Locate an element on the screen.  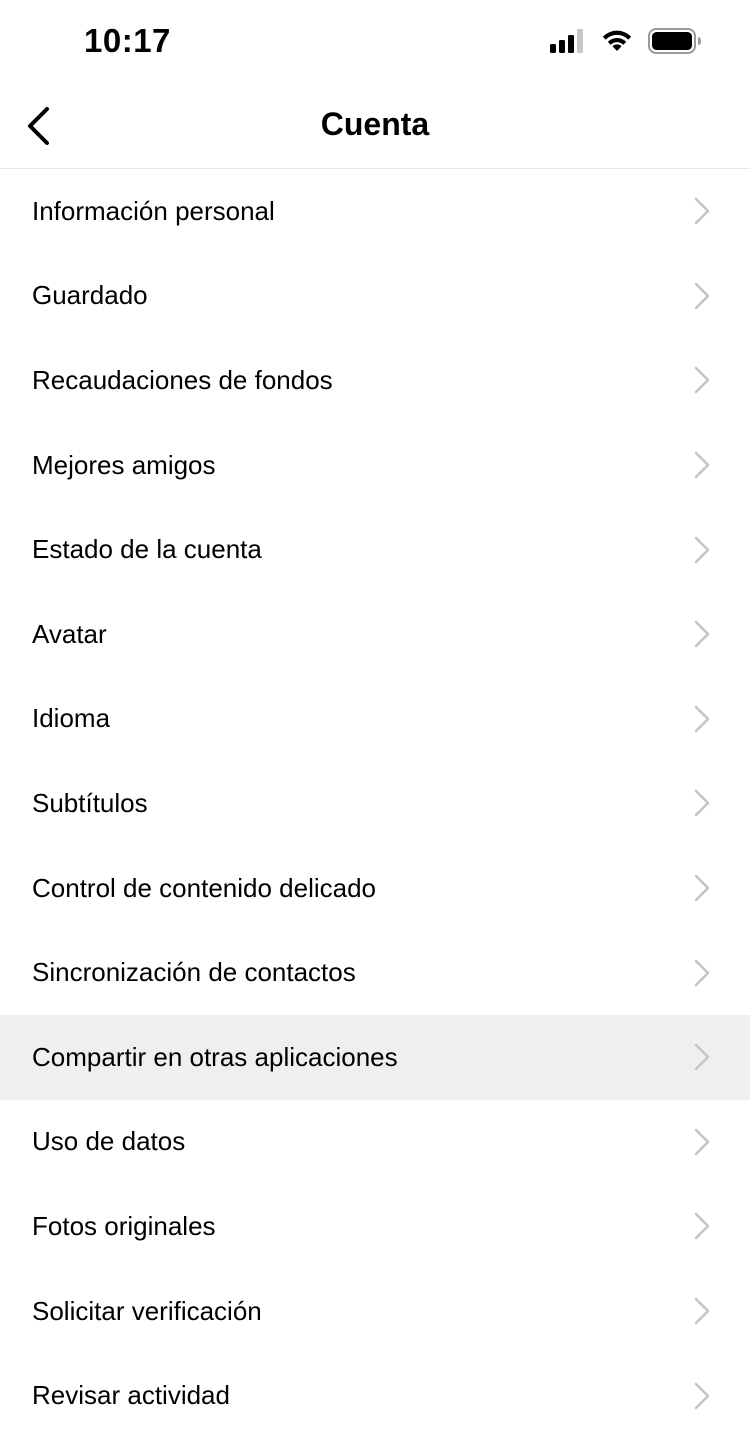
signal-icon is located at coordinates (566, 41).